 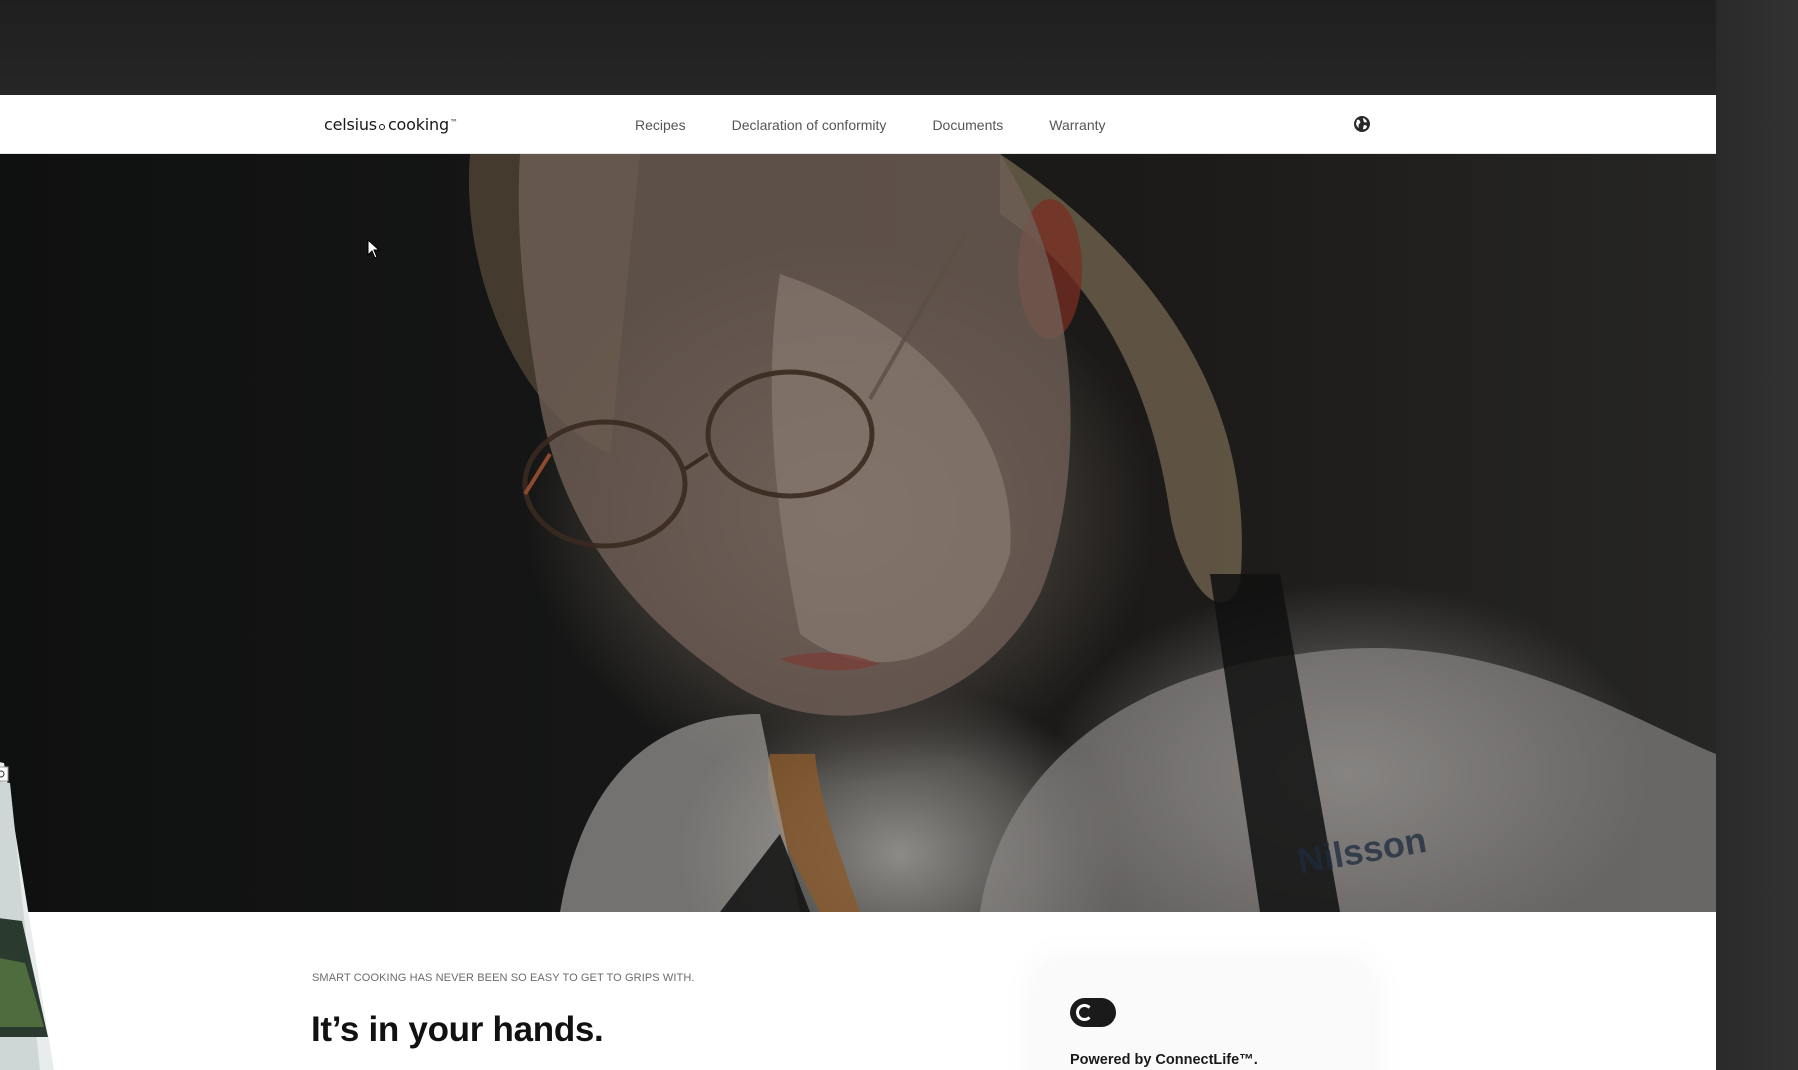 I want to click on mouse-cursor-icon, so click(x=374, y=249).